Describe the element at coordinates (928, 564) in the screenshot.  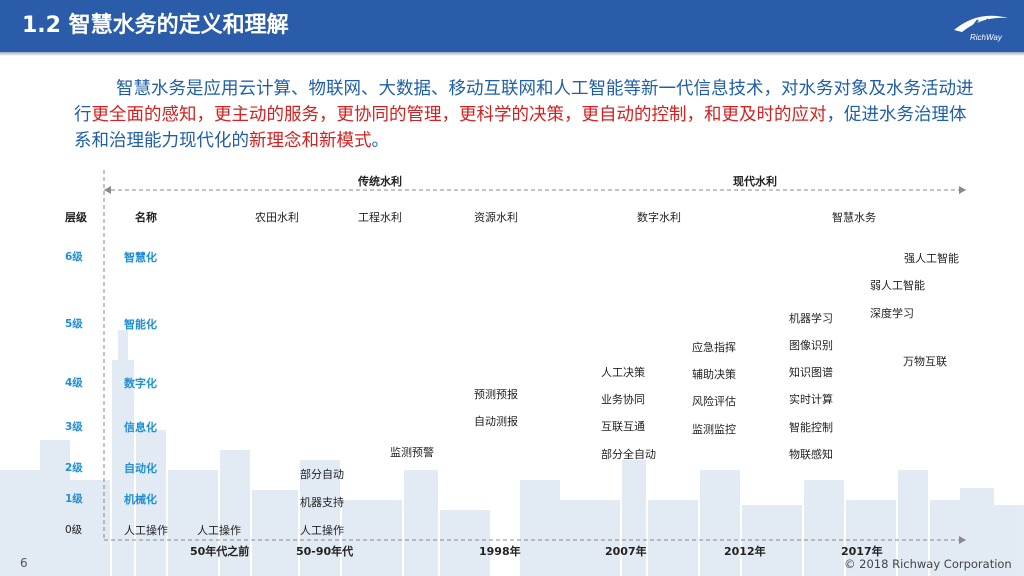
I see `copyright-text: © 2018 Richway Corporation` at that location.